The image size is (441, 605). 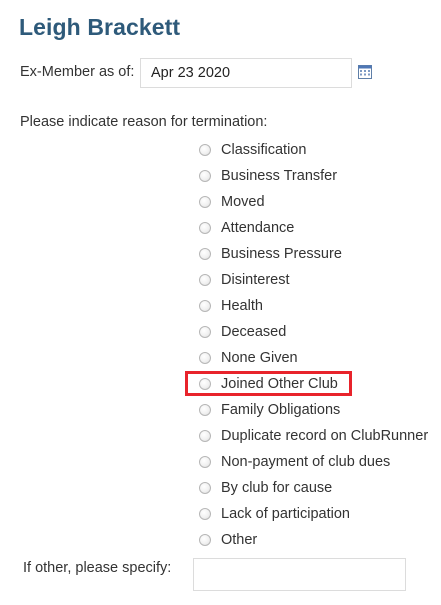 I want to click on reason-option: By club for cause, so click(x=265, y=488).